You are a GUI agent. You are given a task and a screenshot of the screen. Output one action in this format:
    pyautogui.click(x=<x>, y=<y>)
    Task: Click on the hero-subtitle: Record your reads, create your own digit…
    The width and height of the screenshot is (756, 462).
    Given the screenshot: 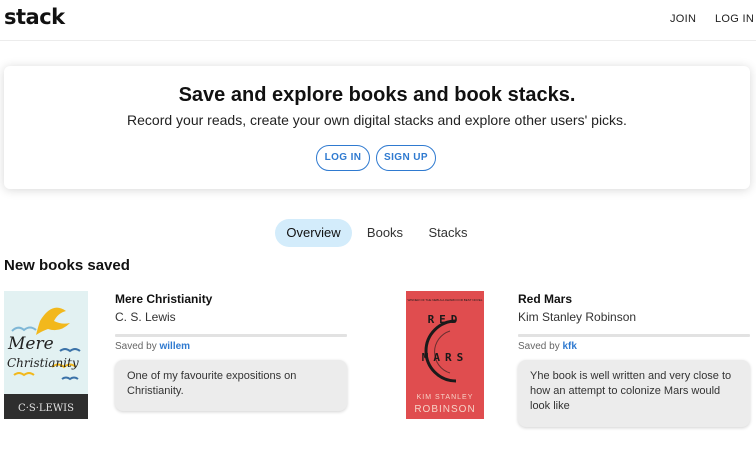 What is the action you would take?
    pyautogui.click(x=377, y=120)
    